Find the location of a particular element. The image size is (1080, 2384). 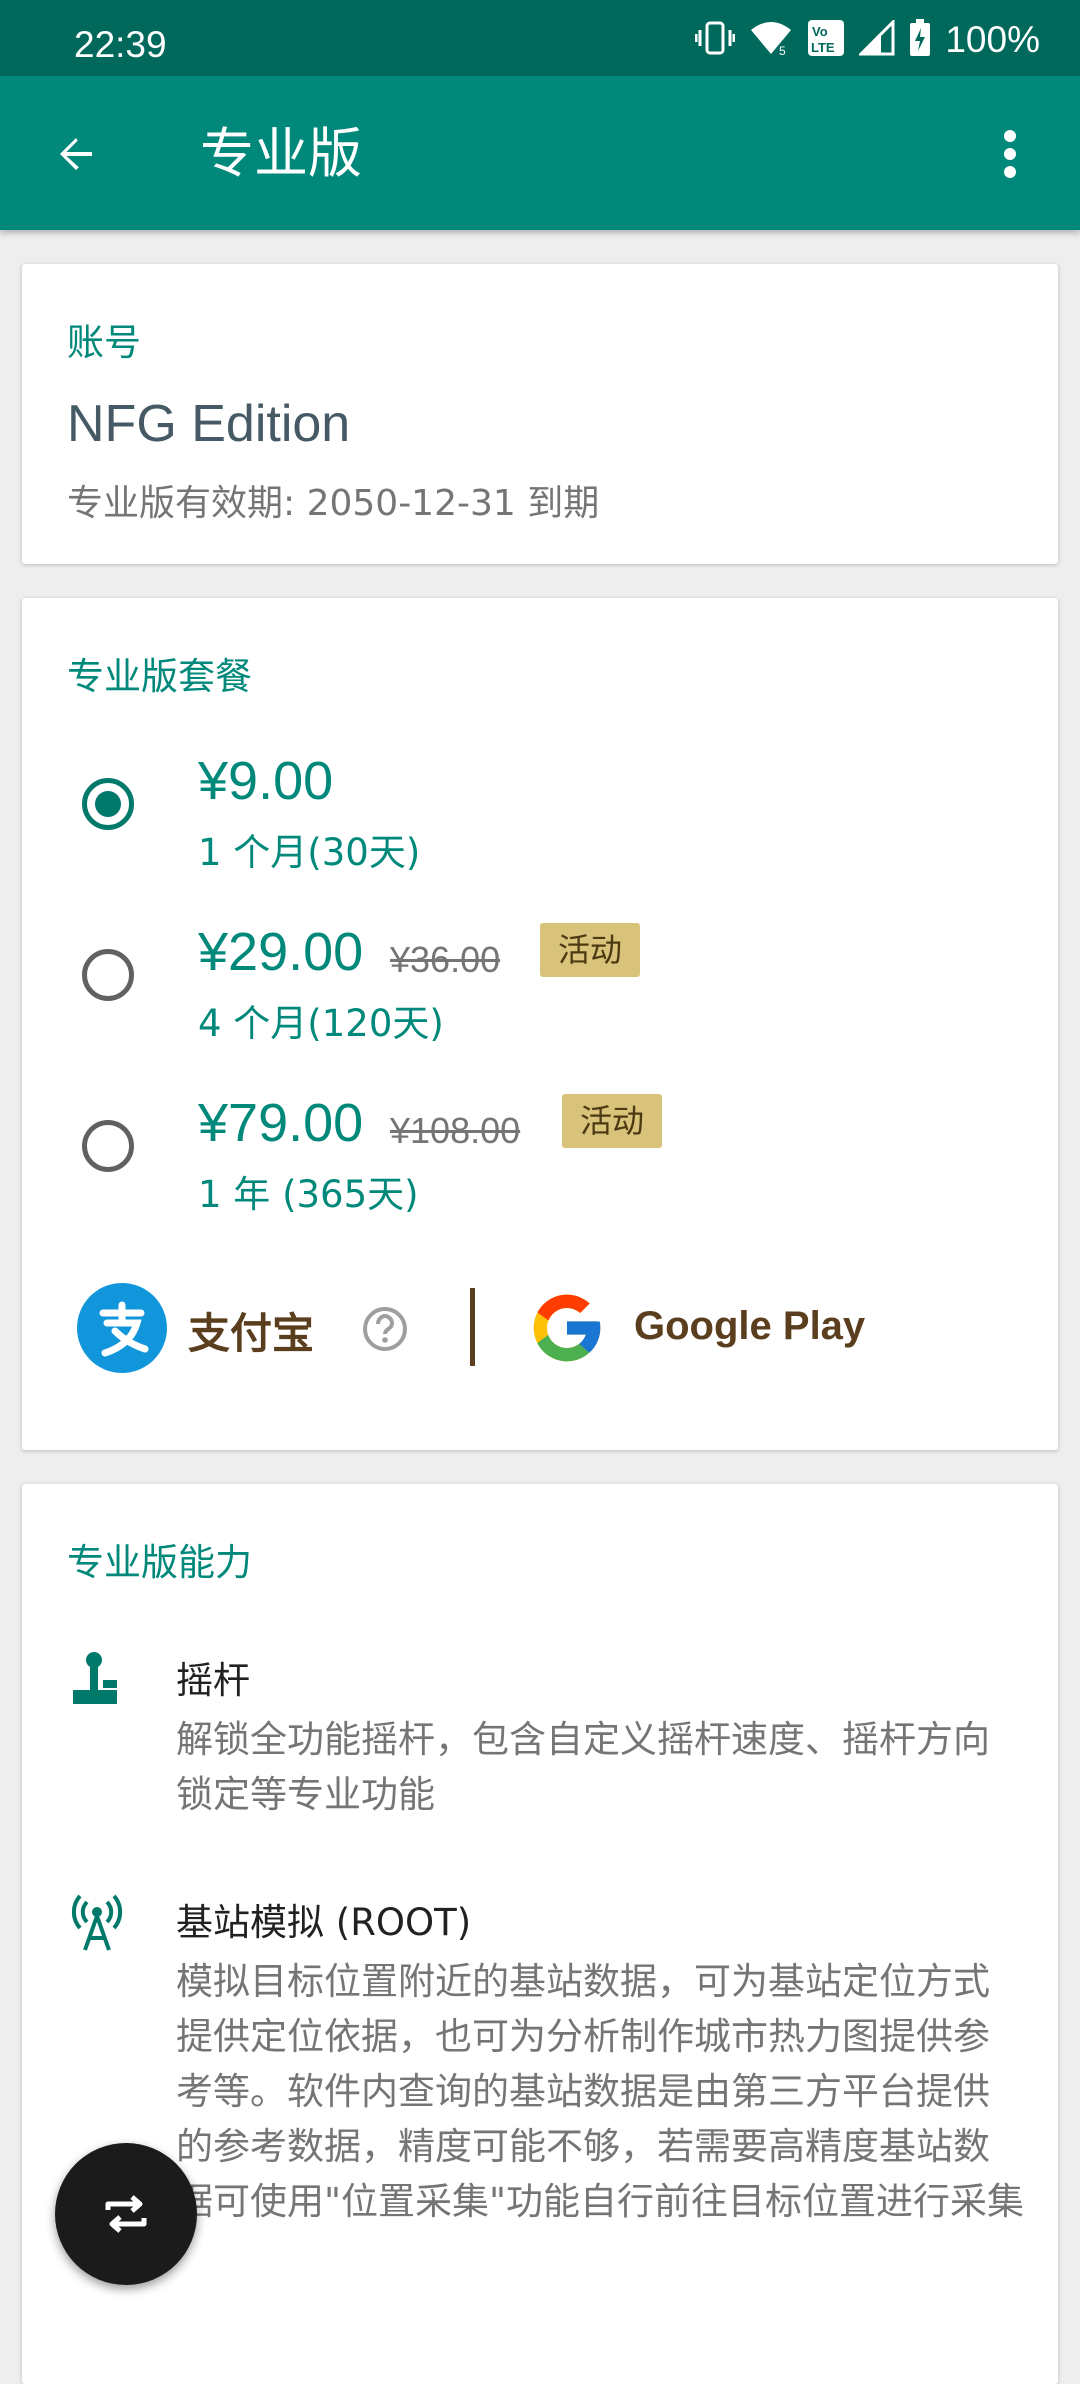

feature-name: 基站模拟 (ROOT) is located at coordinates (324, 1922).